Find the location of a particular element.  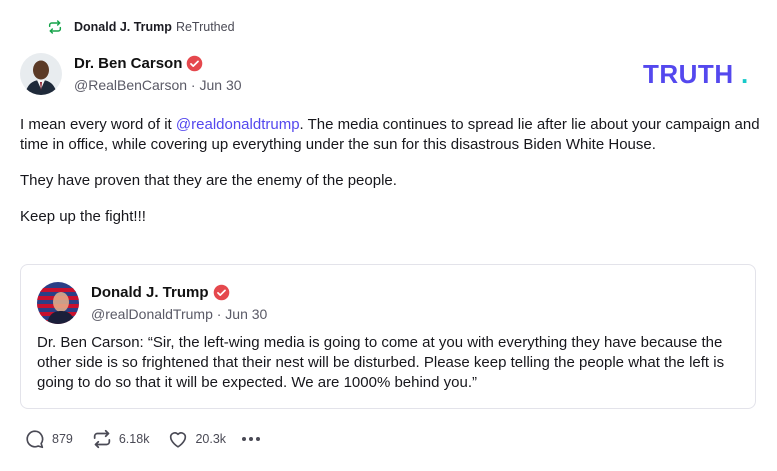

truth-logo: TRUTH . is located at coordinates (700, 74).